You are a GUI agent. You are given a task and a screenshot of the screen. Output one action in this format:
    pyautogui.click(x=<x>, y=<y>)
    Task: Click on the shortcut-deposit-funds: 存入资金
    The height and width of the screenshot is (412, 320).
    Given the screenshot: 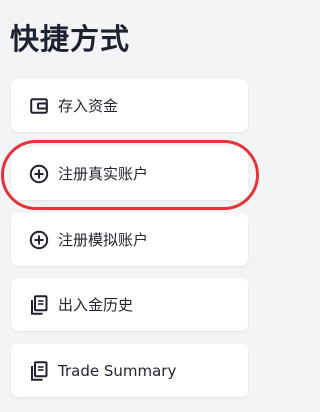 What is the action you would take?
    pyautogui.click(x=129, y=105)
    